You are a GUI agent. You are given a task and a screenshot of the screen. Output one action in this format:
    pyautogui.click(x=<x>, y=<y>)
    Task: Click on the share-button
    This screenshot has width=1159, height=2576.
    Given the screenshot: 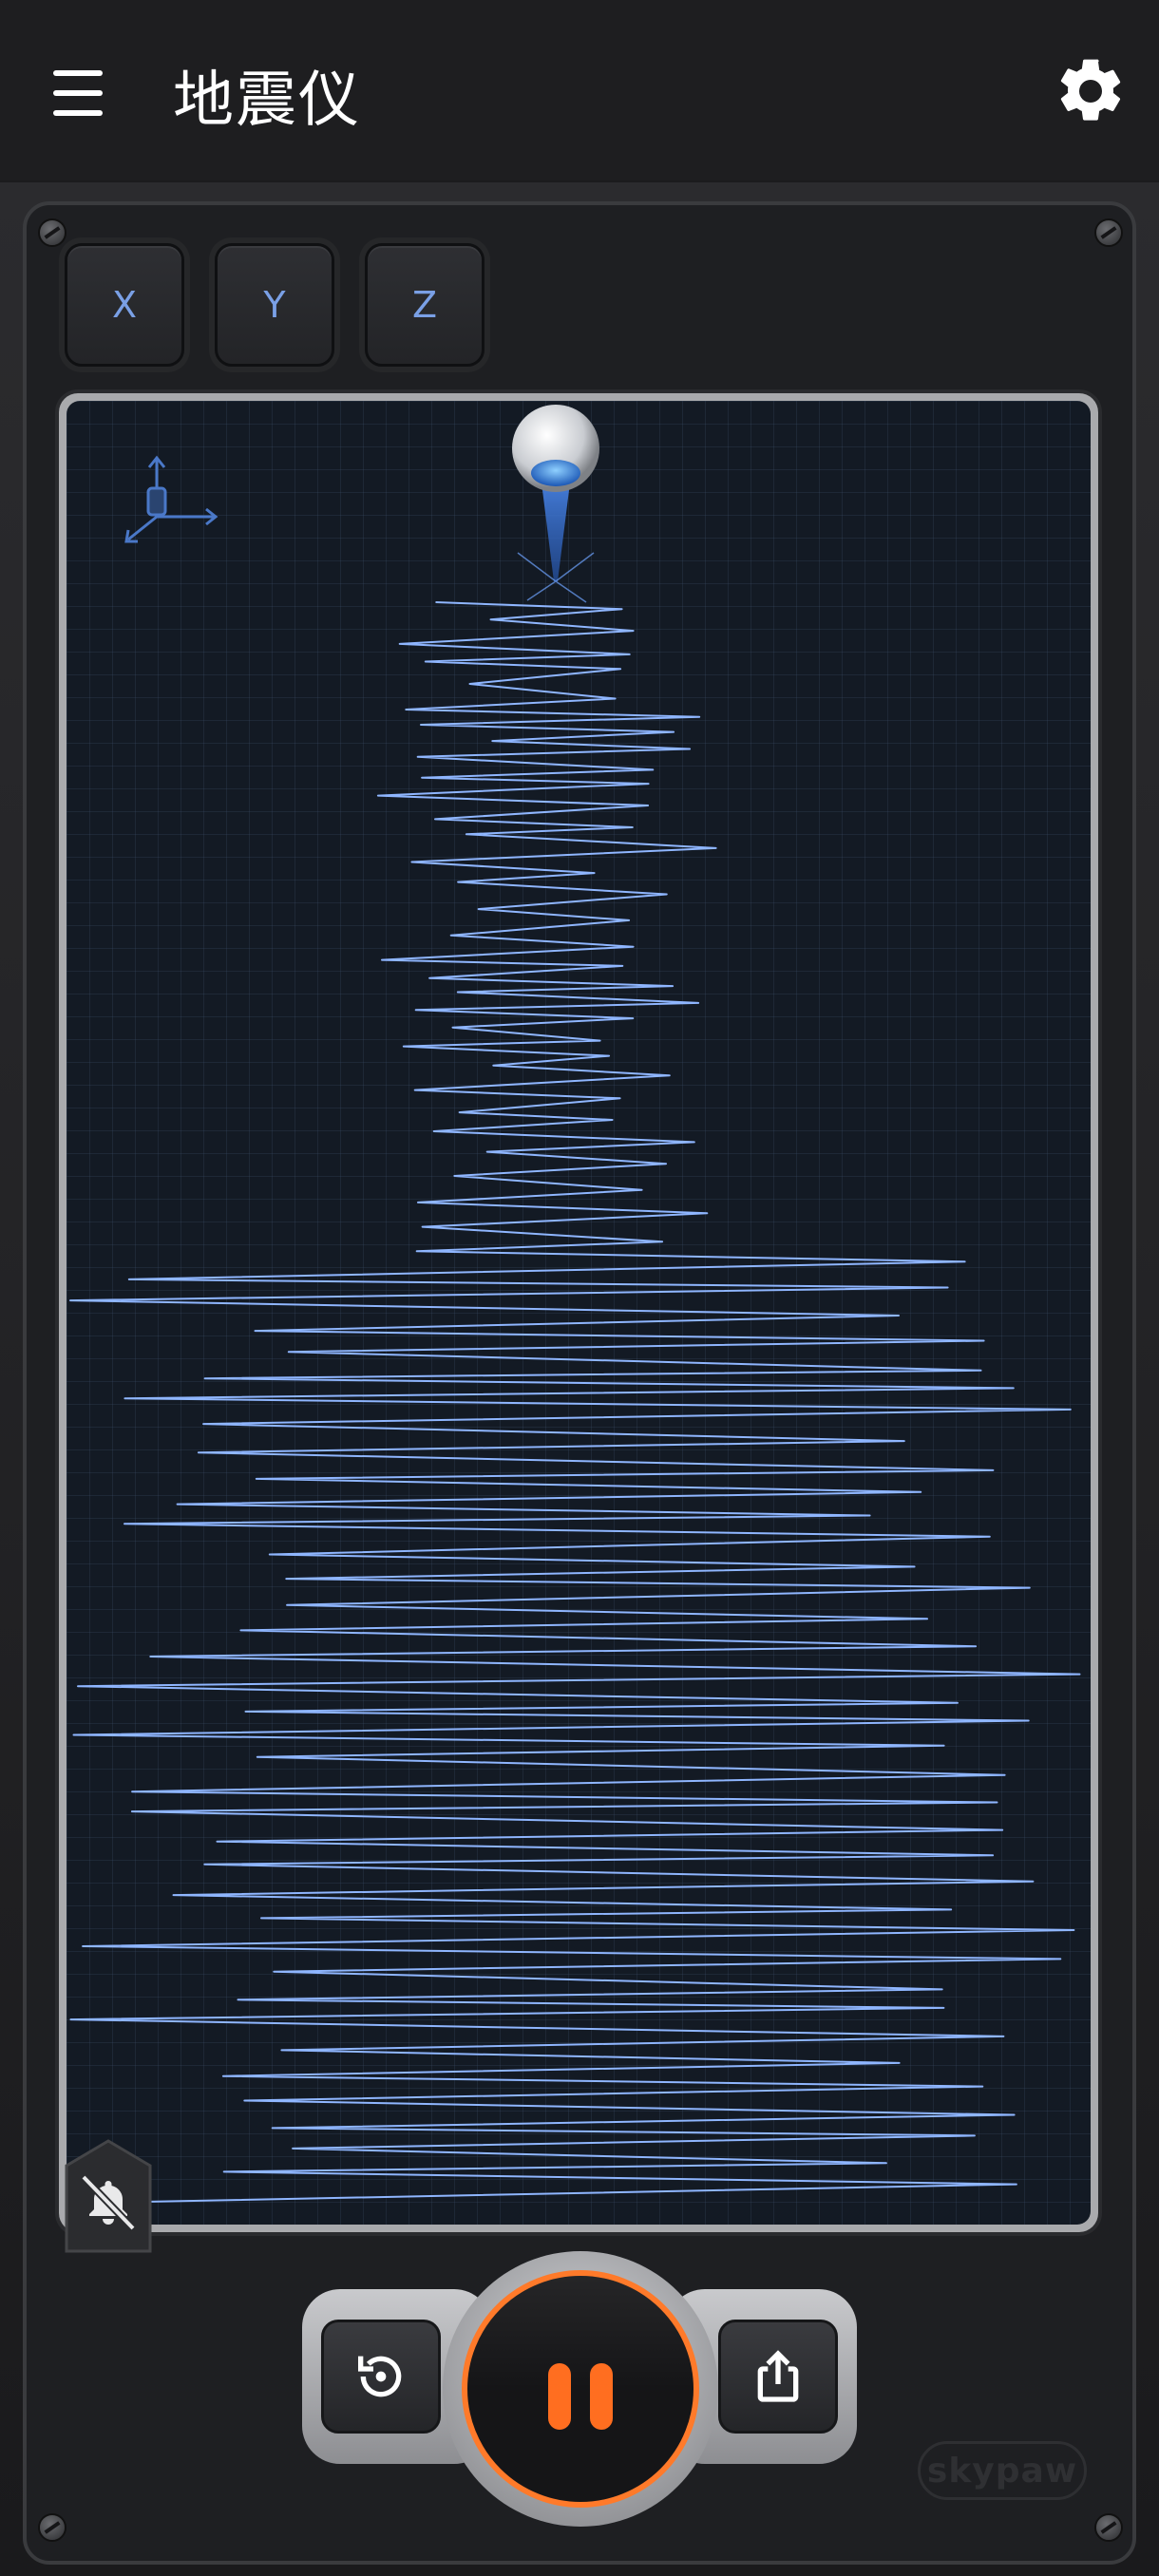 What is the action you would take?
    pyautogui.click(x=778, y=2377)
    